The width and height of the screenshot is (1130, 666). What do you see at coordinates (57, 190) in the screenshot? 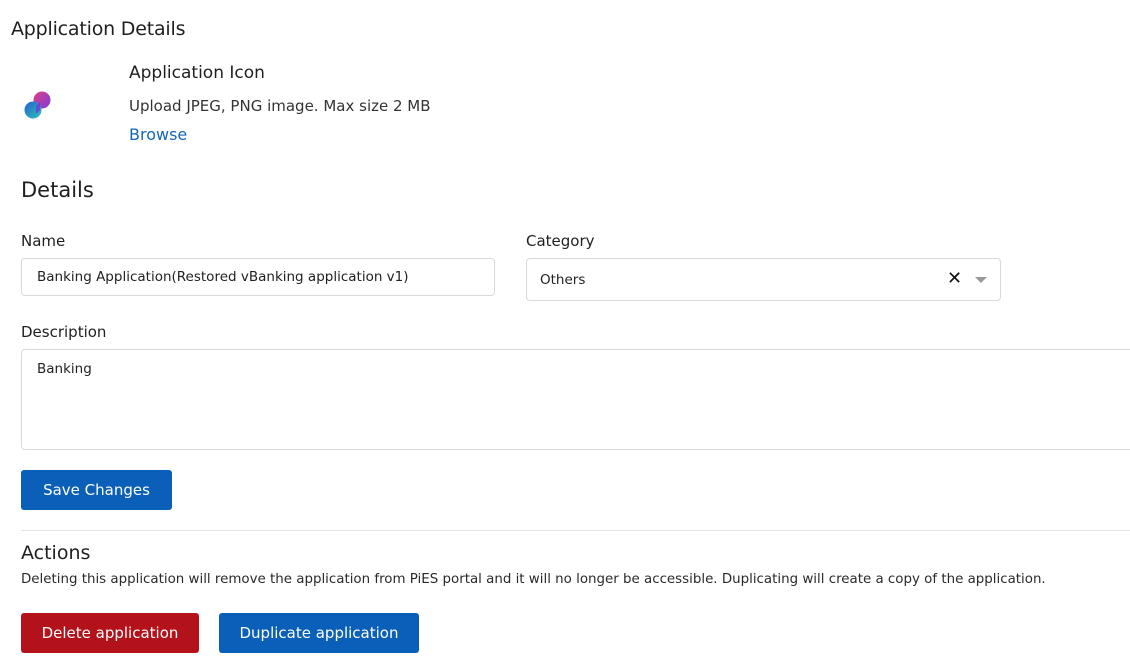
I see `details-title: Details` at bounding box center [57, 190].